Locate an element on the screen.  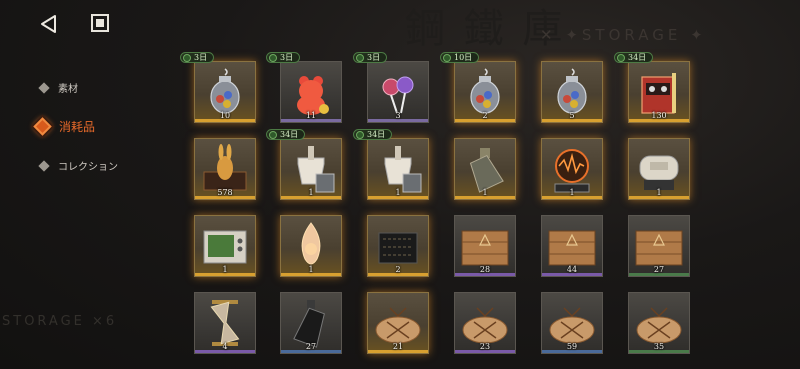
diamond-active-icon is located at coordinates (42, 126).